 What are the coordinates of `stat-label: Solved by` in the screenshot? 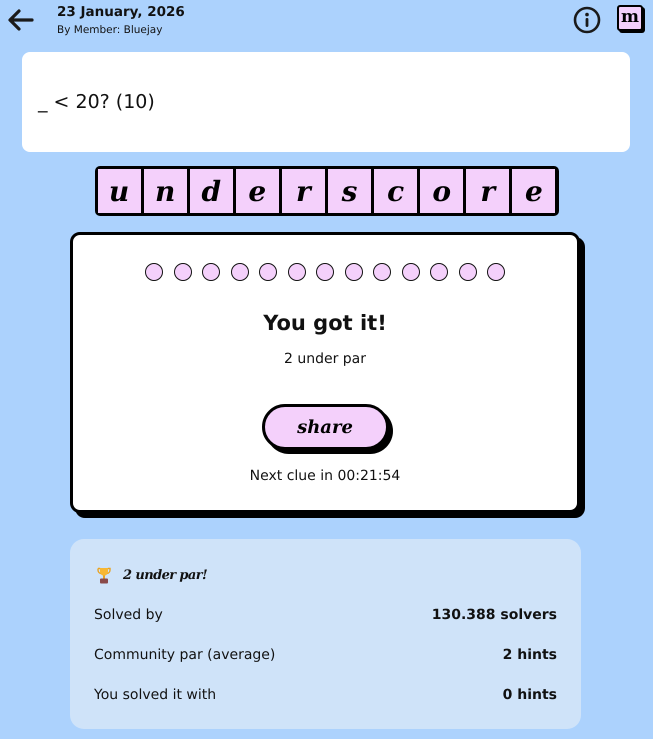 It's located at (128, 615).